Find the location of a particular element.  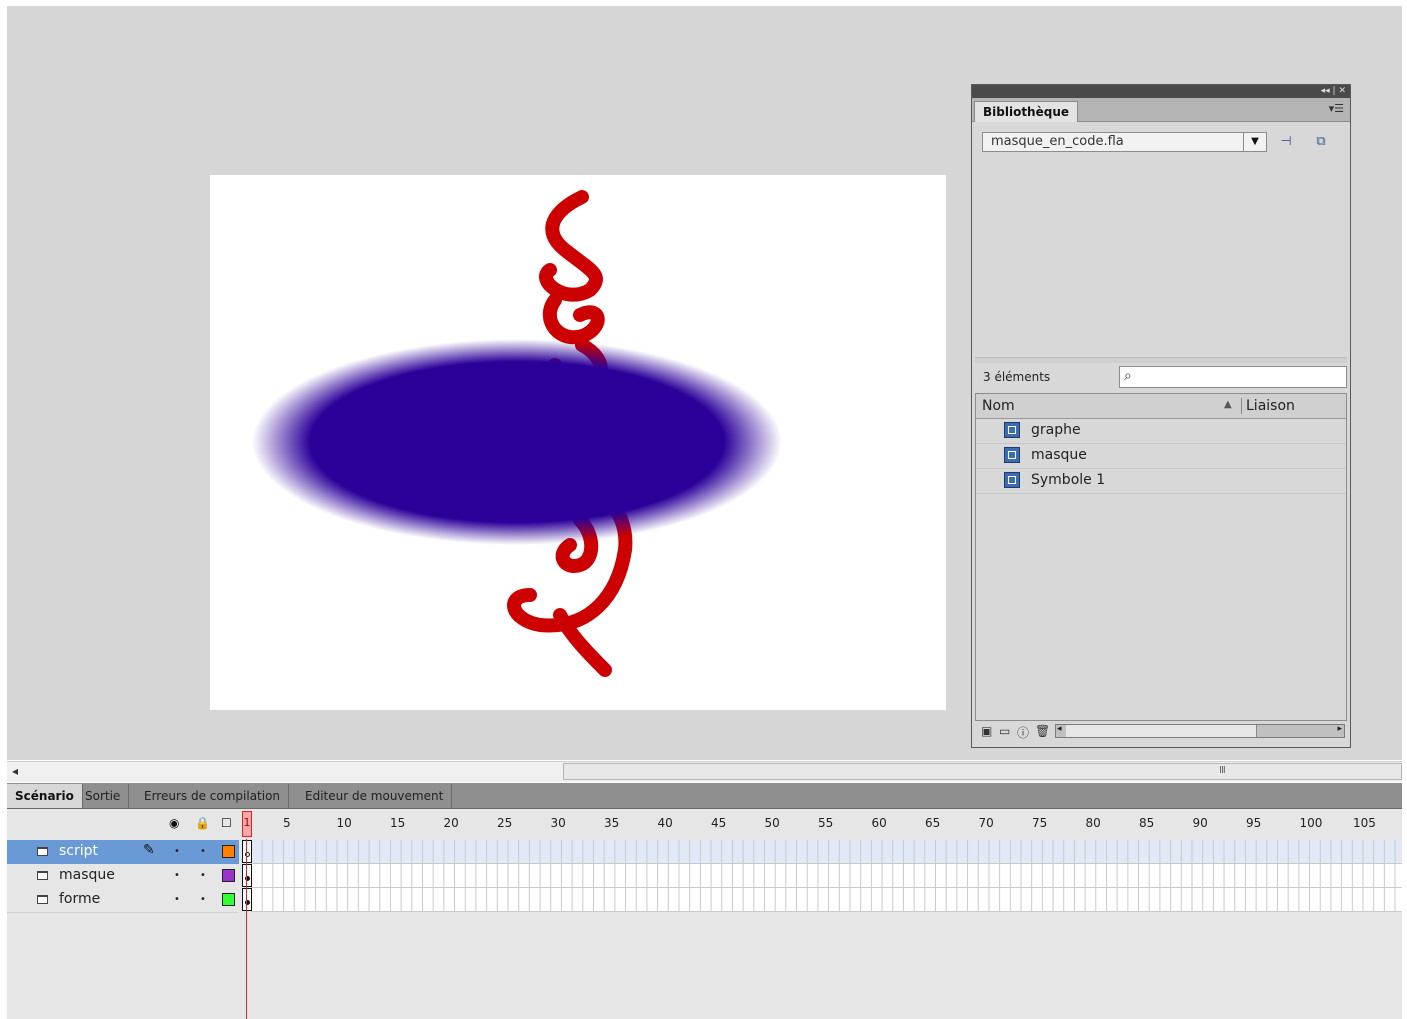

library-search-input: ⌕ is located at coordinates (1233, 377).